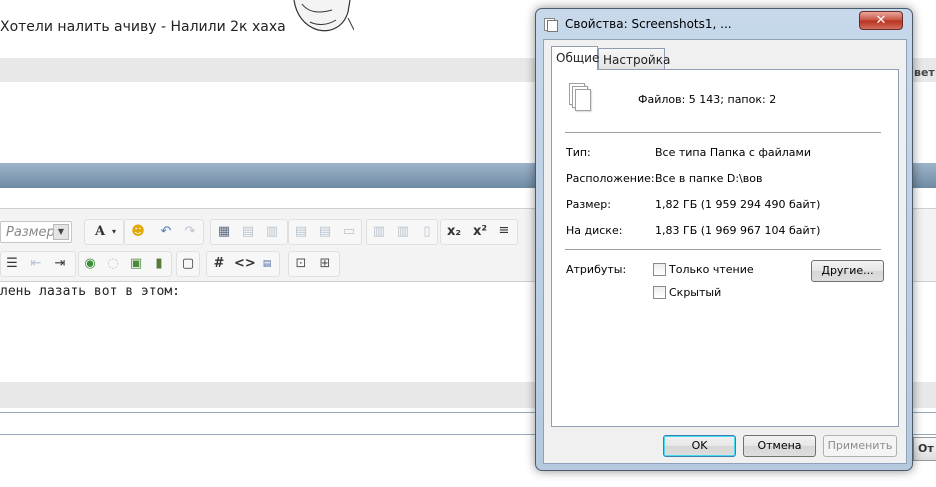  I want to click on redo-icon: ↷, so click(190, 232).